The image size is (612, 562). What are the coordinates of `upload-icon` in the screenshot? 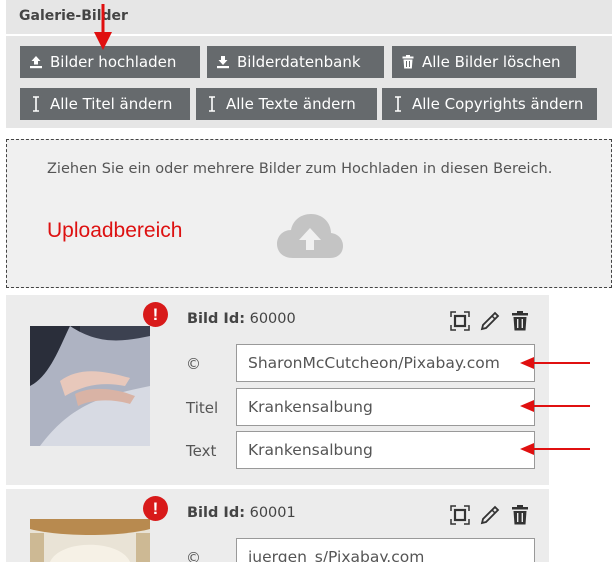 It's located at (36, 62).